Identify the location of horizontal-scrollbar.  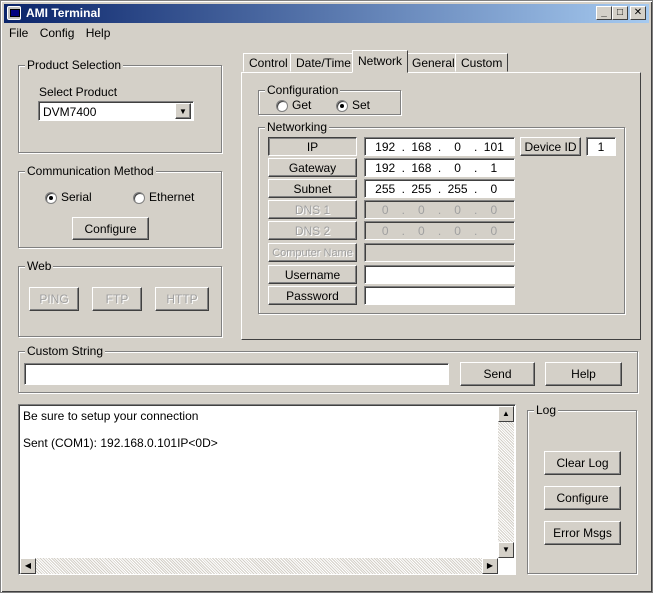
(259, 566).